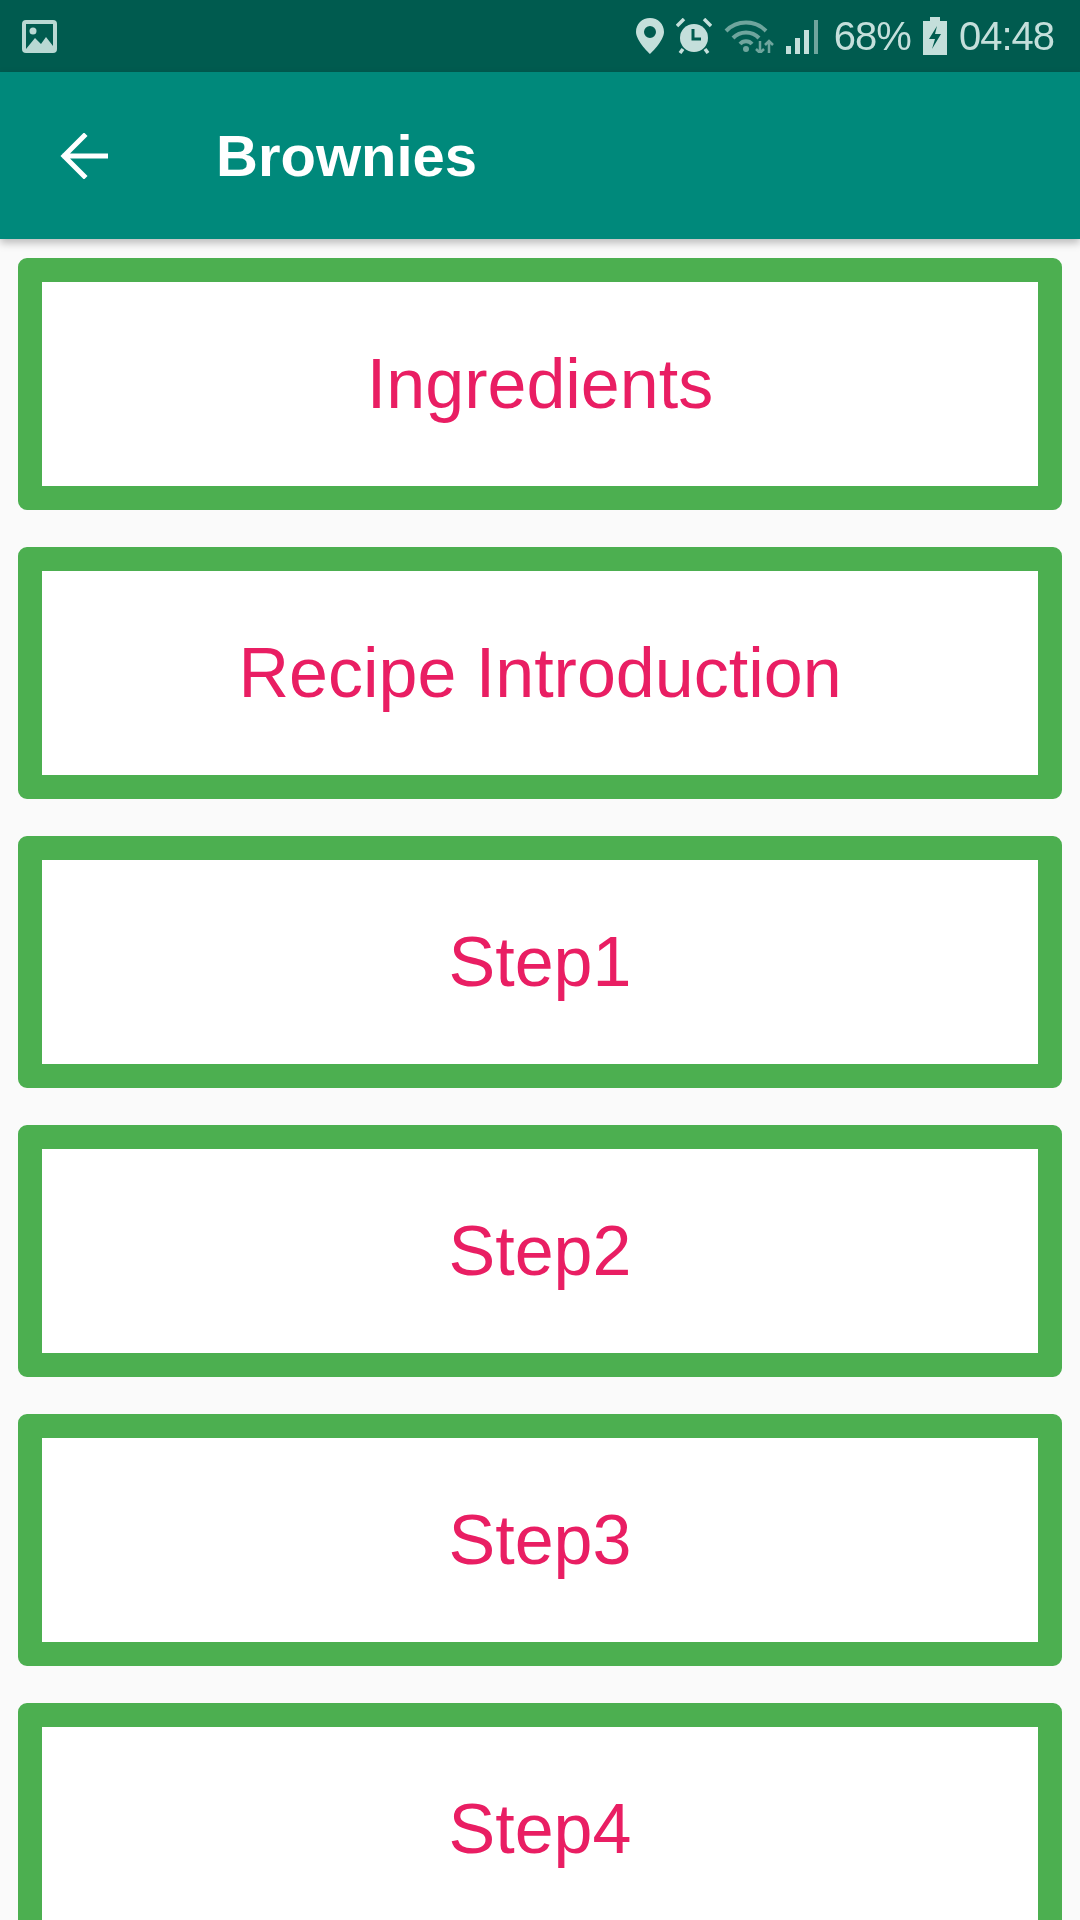 The image size is (1080, 1920). What do you see at coordinates (1006, 36) in the screenshot?
I see `clock-time: 04:48` at bounding box center [1006, 36].